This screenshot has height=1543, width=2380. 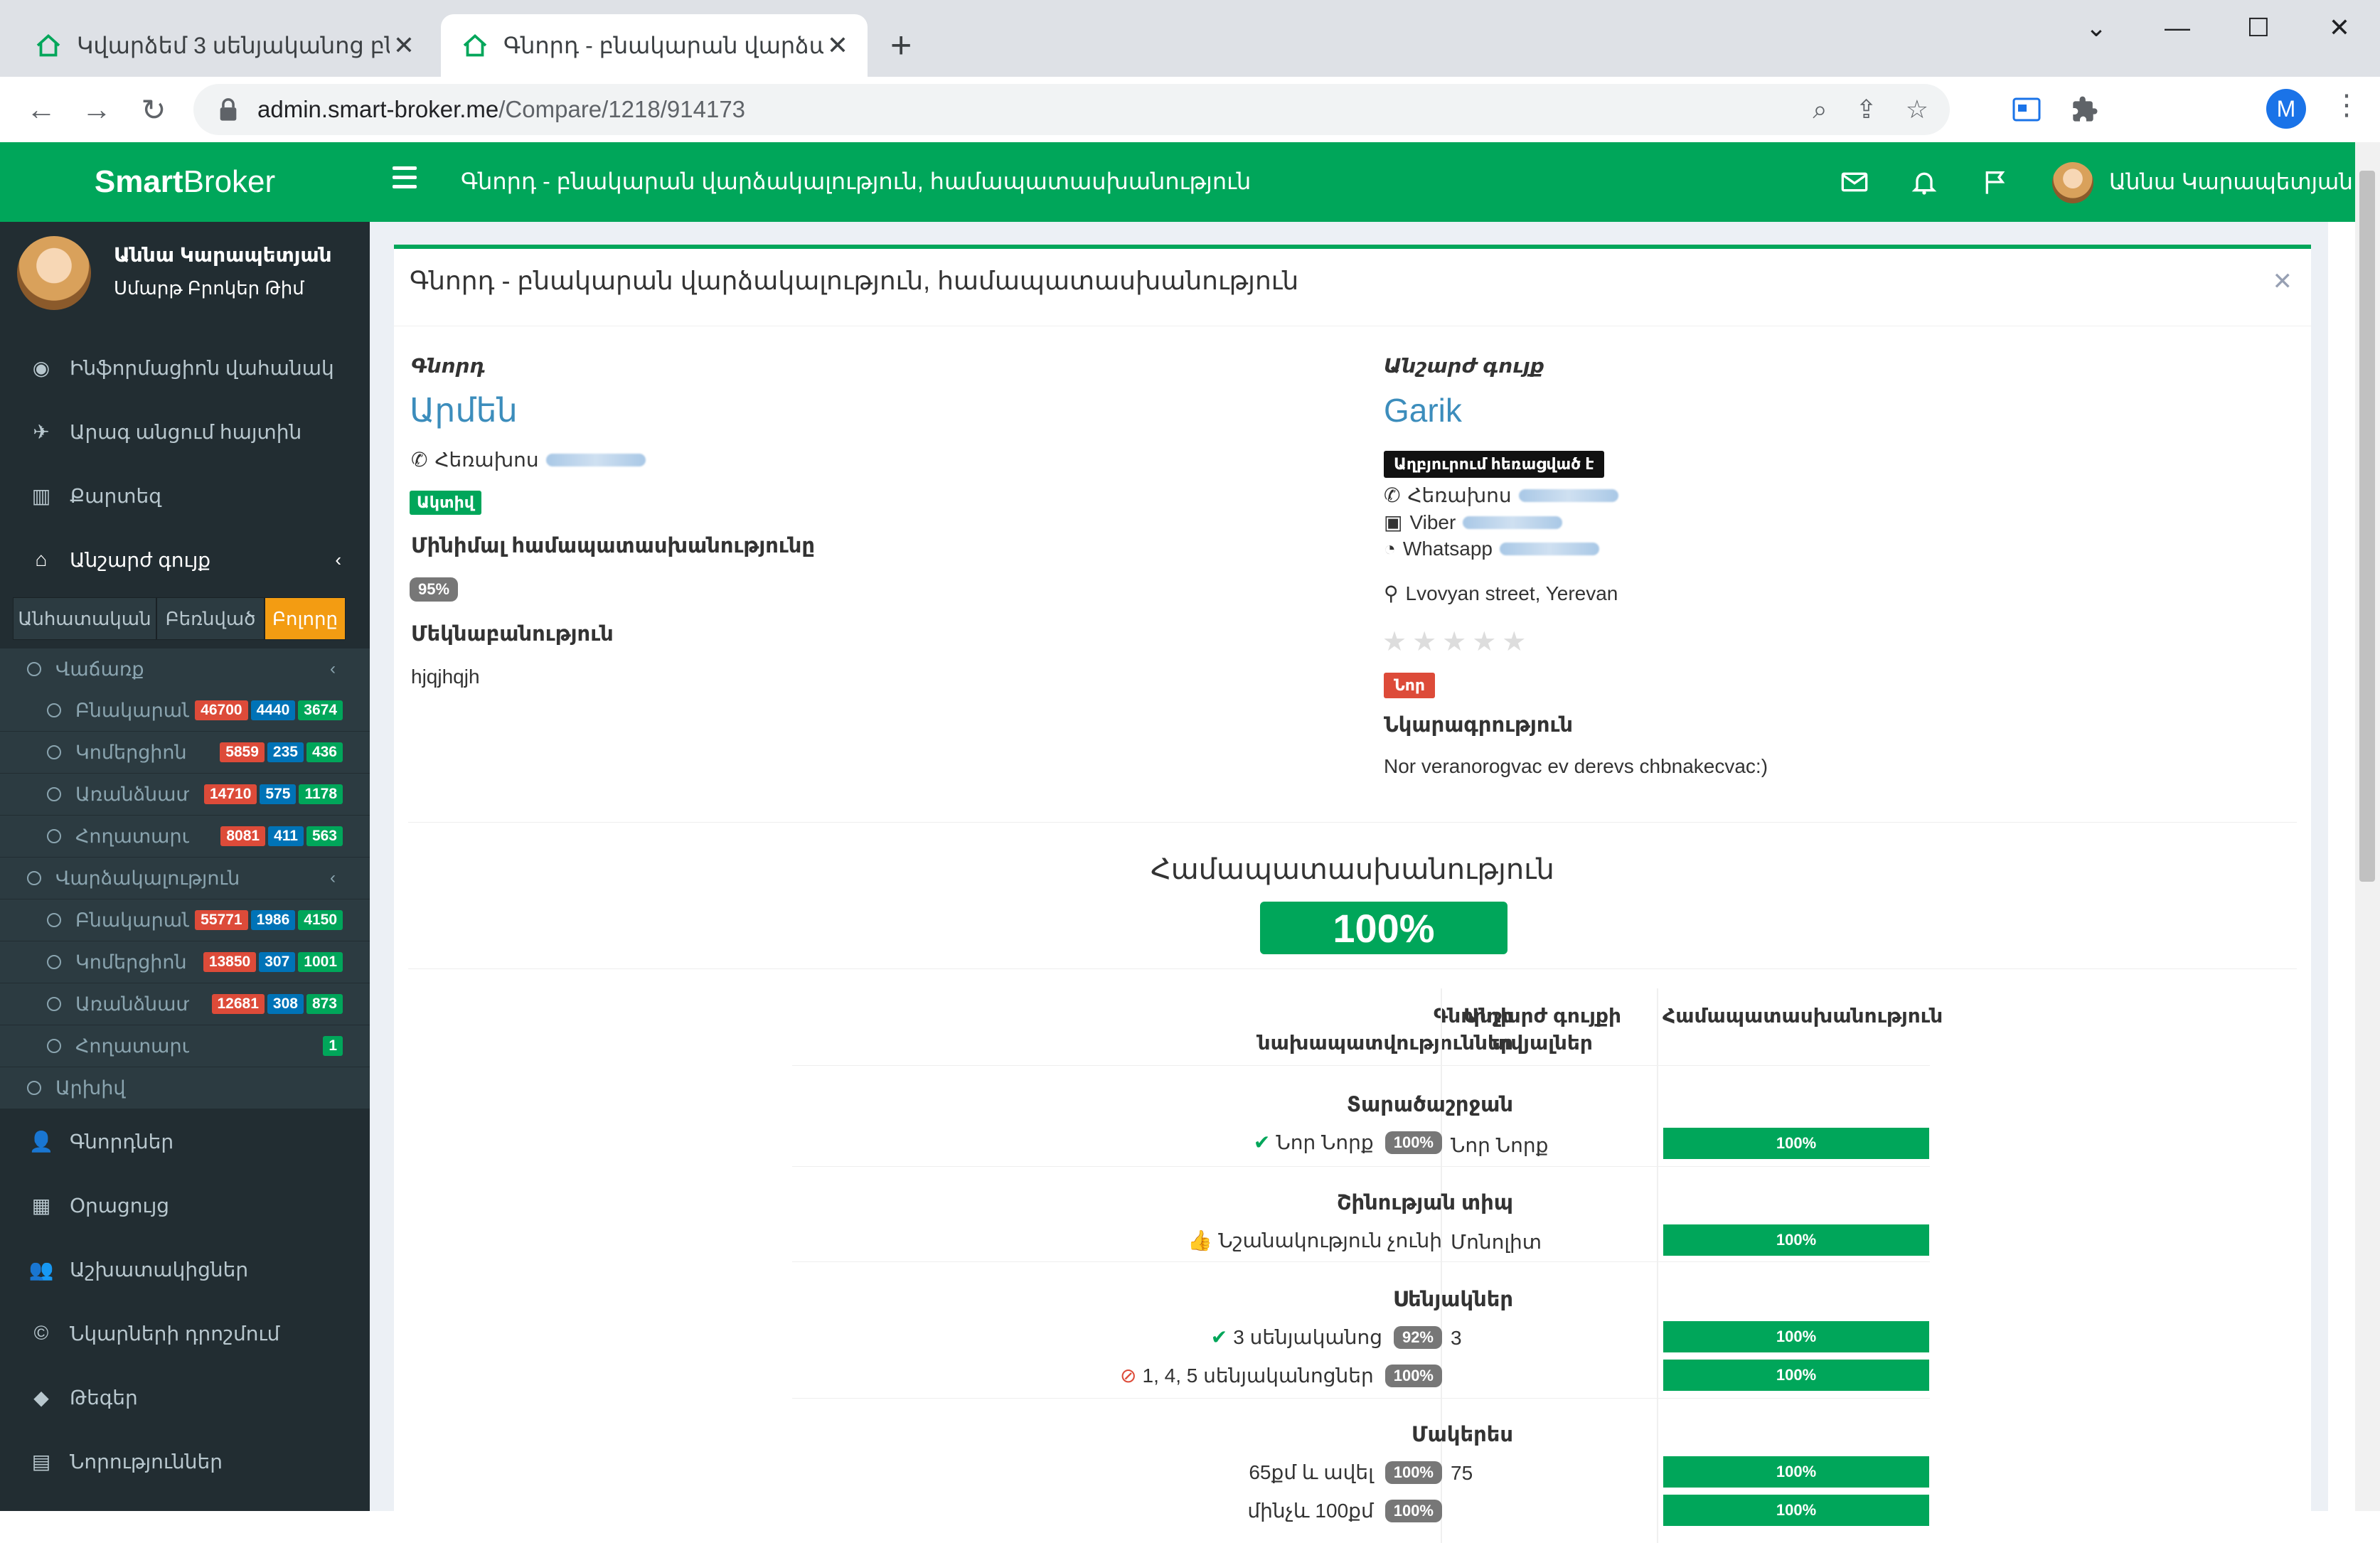 What do you see at coordinates (1219, 1337) in the screenshot?
I see `check-icon: ✔` at bounding box center [1219, 1337].